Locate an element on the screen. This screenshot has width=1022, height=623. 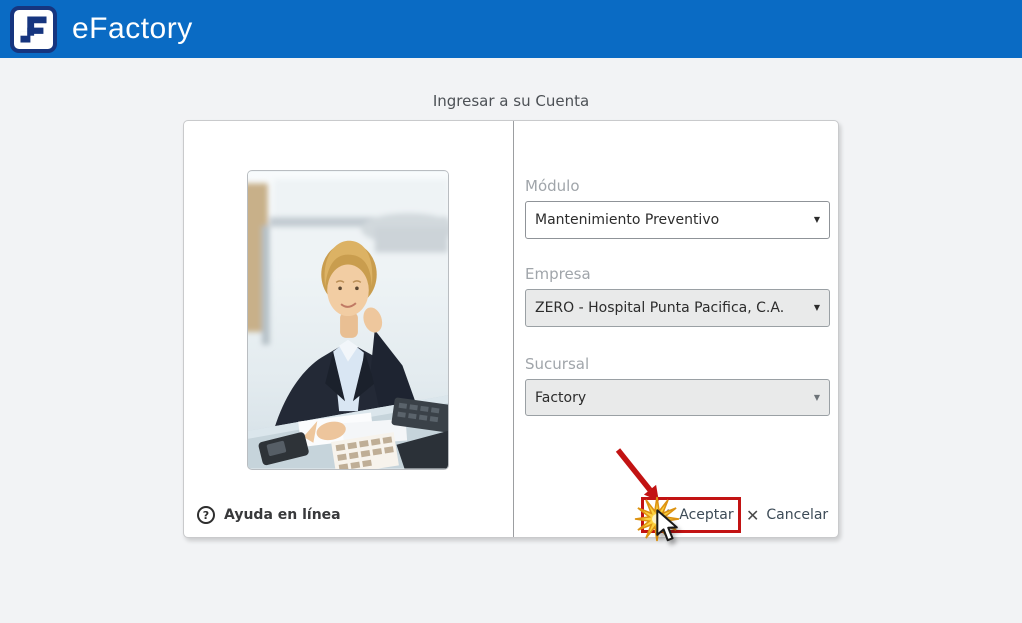
app-title: eFactory is located at coordinates (132, 28).